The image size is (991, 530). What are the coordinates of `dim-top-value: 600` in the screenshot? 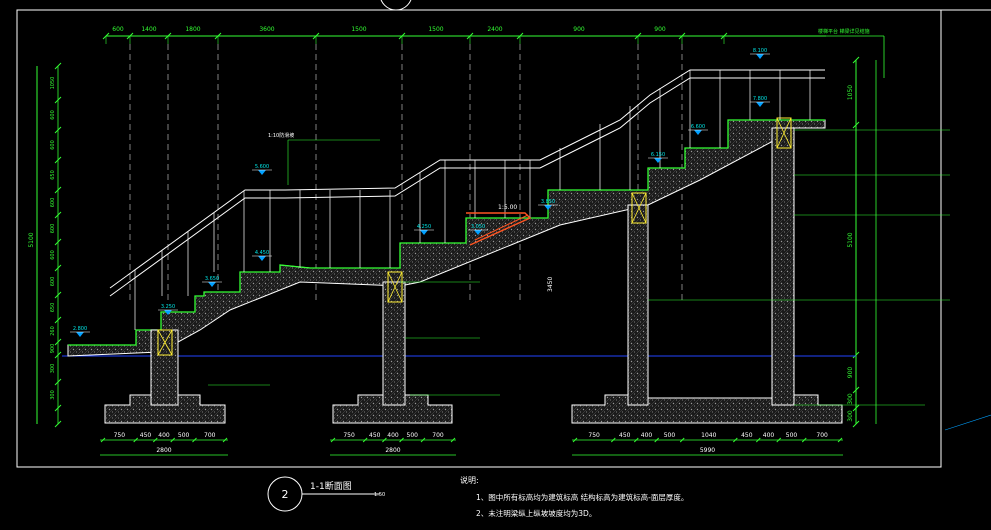 It's located at (118, 29).